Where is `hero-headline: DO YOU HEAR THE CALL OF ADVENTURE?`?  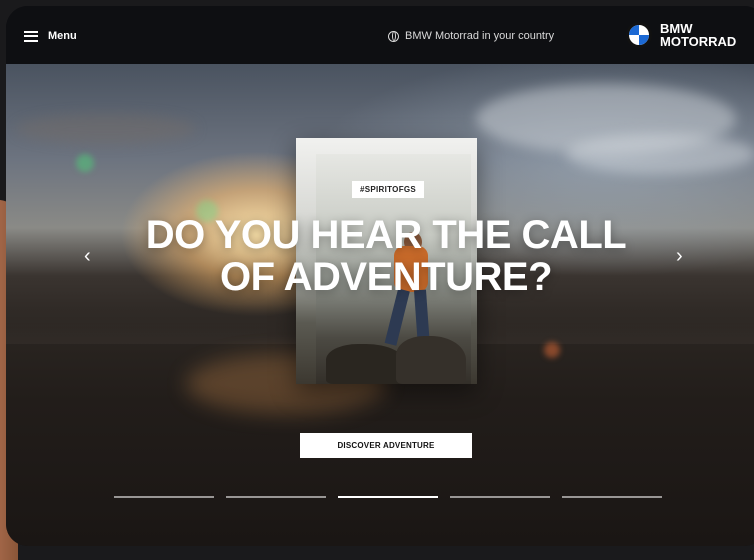 hero-headline: DO YOU HEAR THE CALL OF ADVENTURE? is located at coordinates (386, 256).